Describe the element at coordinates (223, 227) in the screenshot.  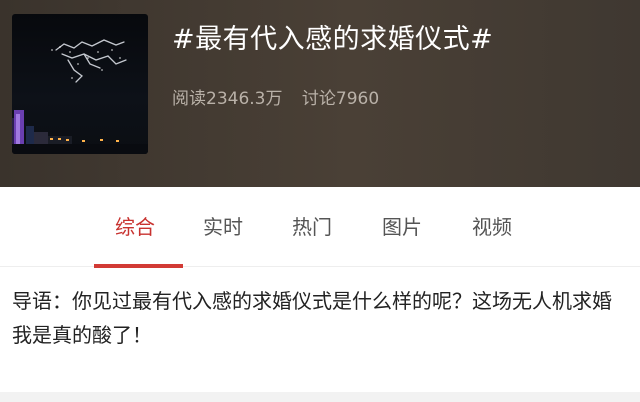
I see `tab-realtime: 实时` at that location.